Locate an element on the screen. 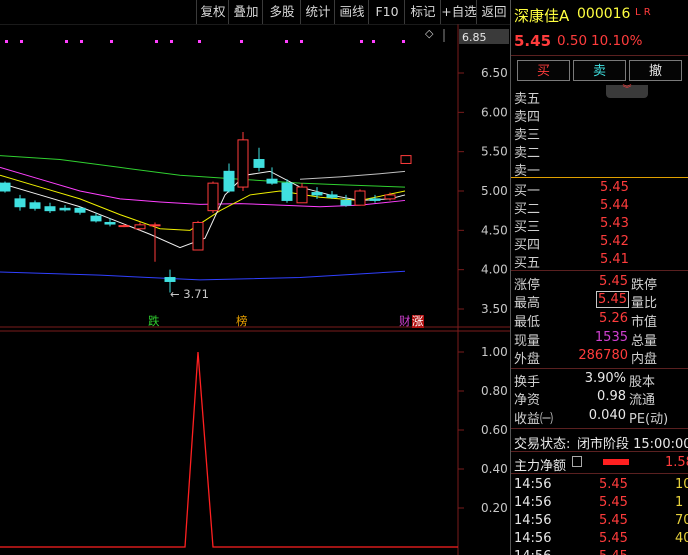 The width and height of the screenshot is (688, 555). price-axis-tick: 3.50 is located at coordinates (494, 309).